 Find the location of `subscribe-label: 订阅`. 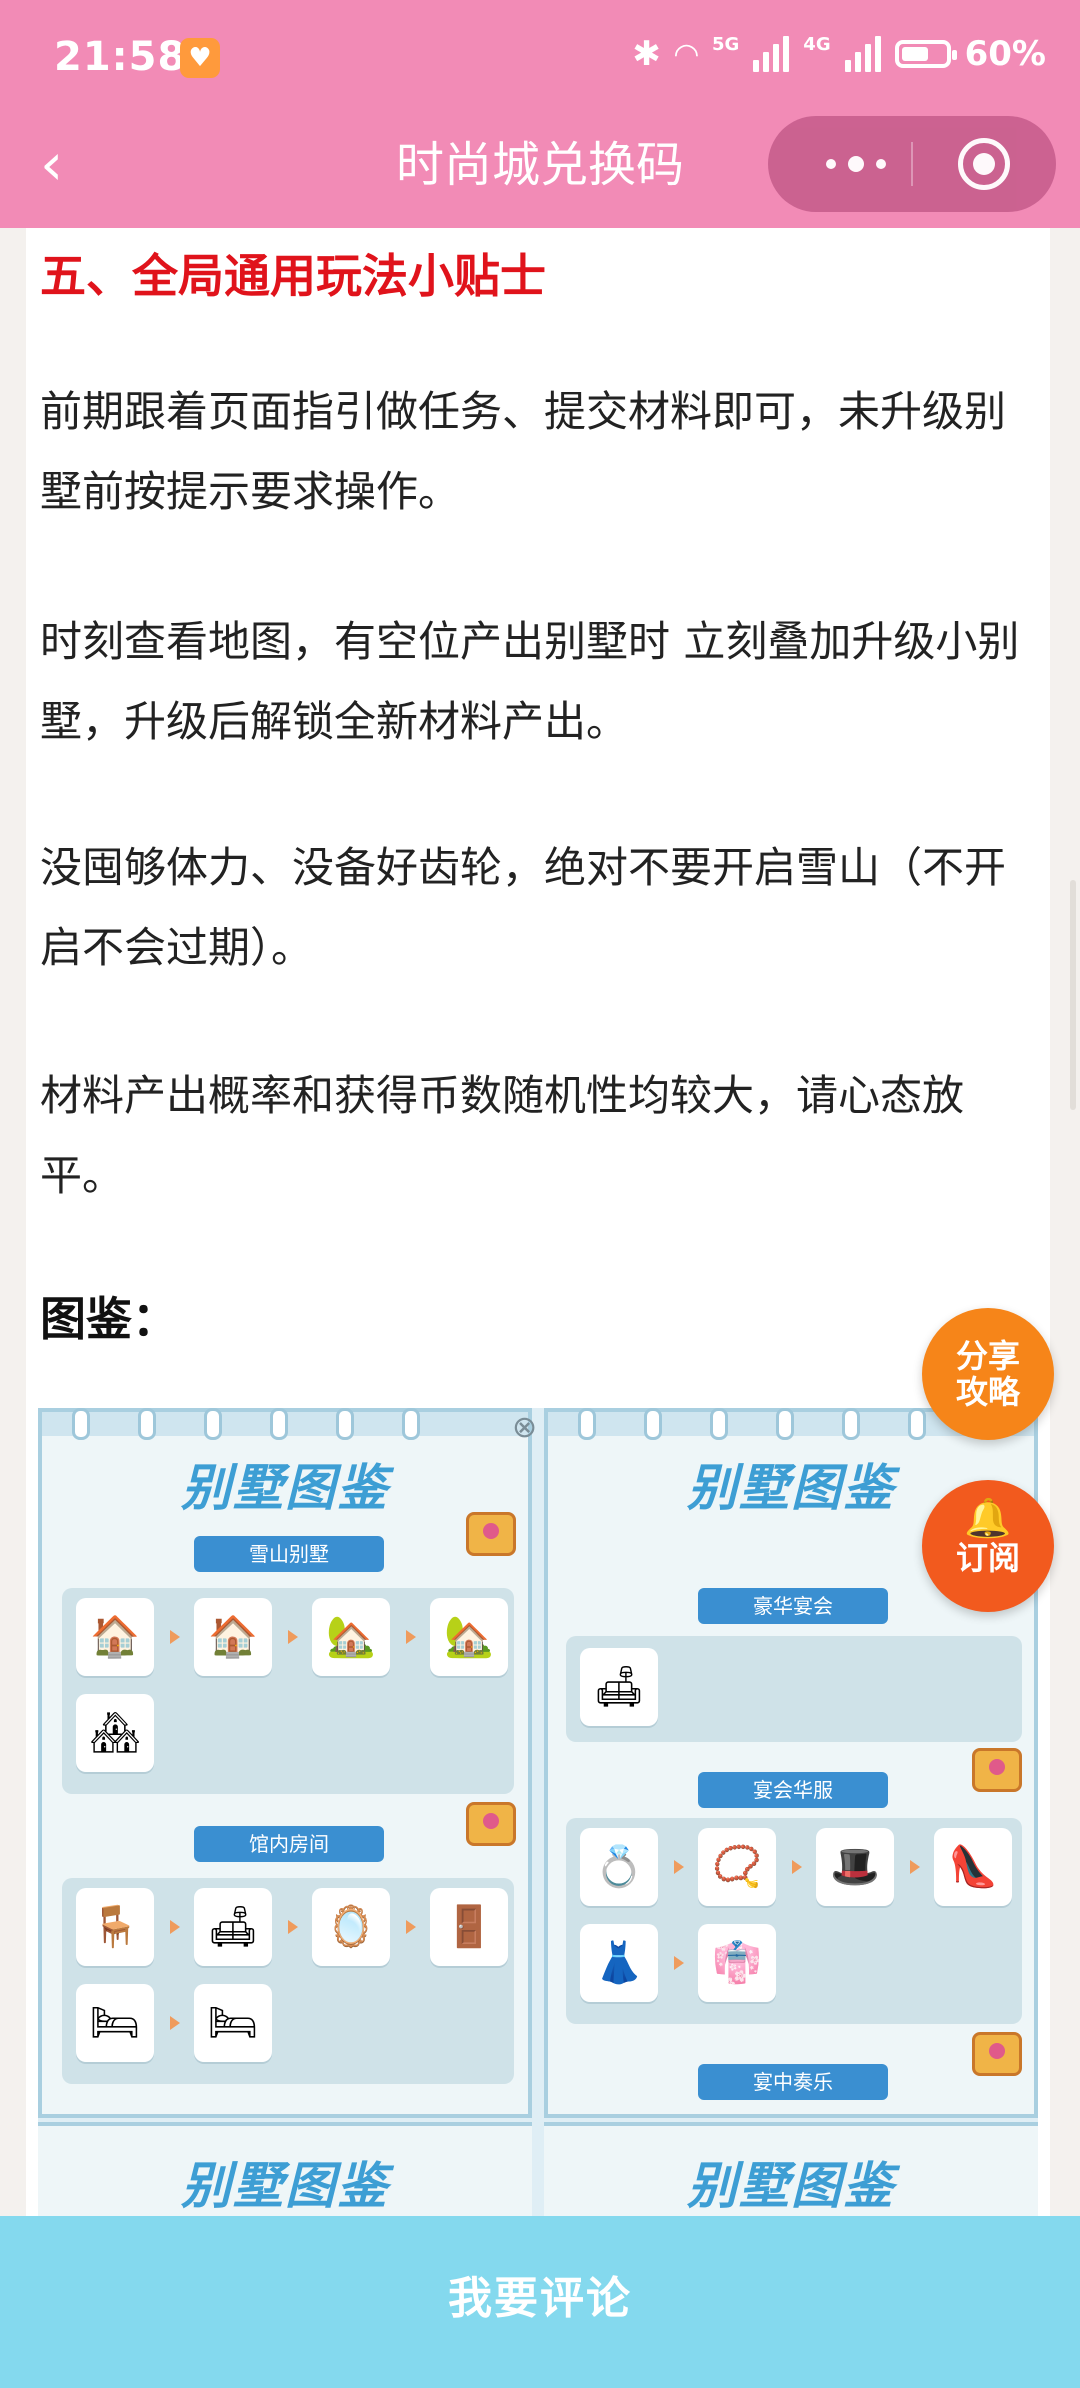

subscribe-label: 订阅 is located at coordinates (987, 1558).